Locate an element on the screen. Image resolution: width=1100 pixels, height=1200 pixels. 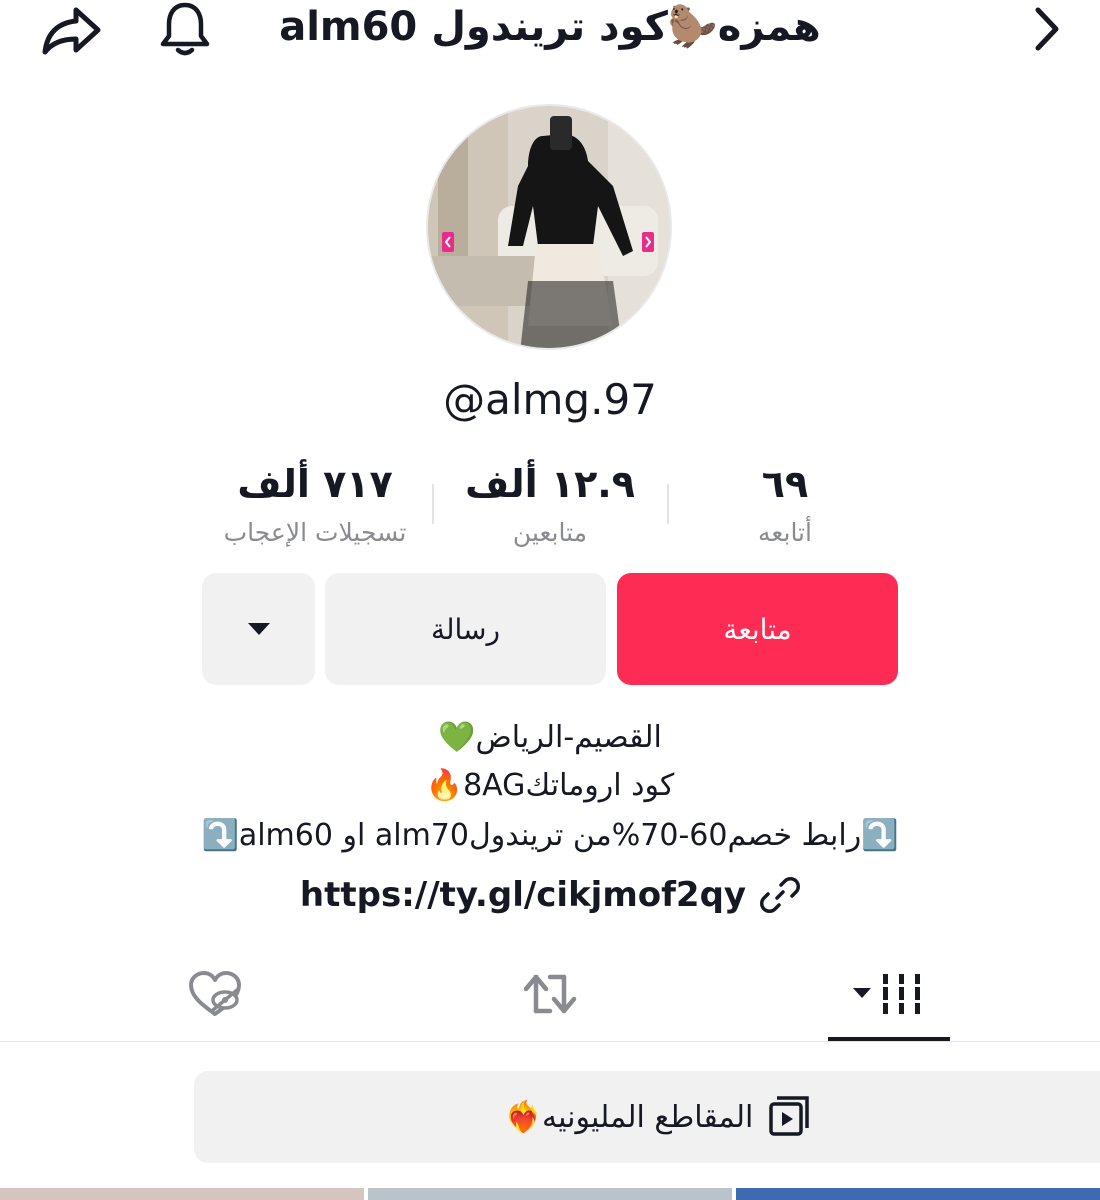
caret-down-icon is located at coordinates (258, 629).